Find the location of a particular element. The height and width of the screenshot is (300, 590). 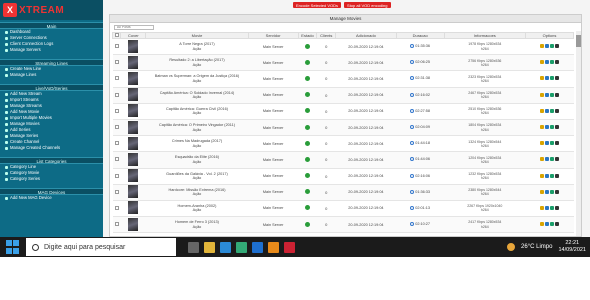

sidebar-item: Manage Servers is located at coordinates (51, 50).